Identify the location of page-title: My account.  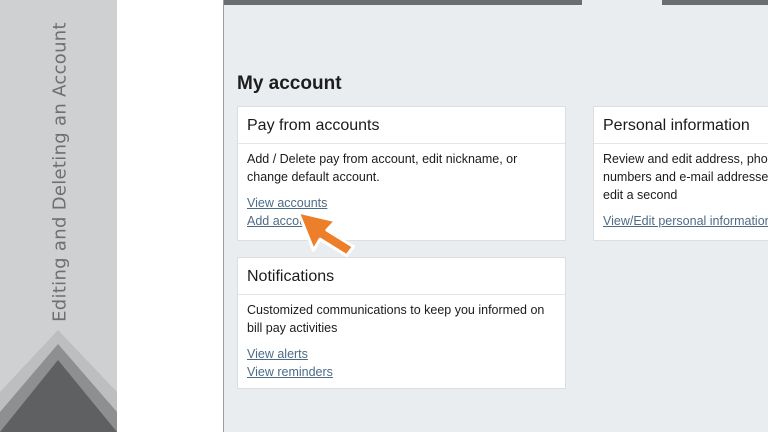
(289, 83).